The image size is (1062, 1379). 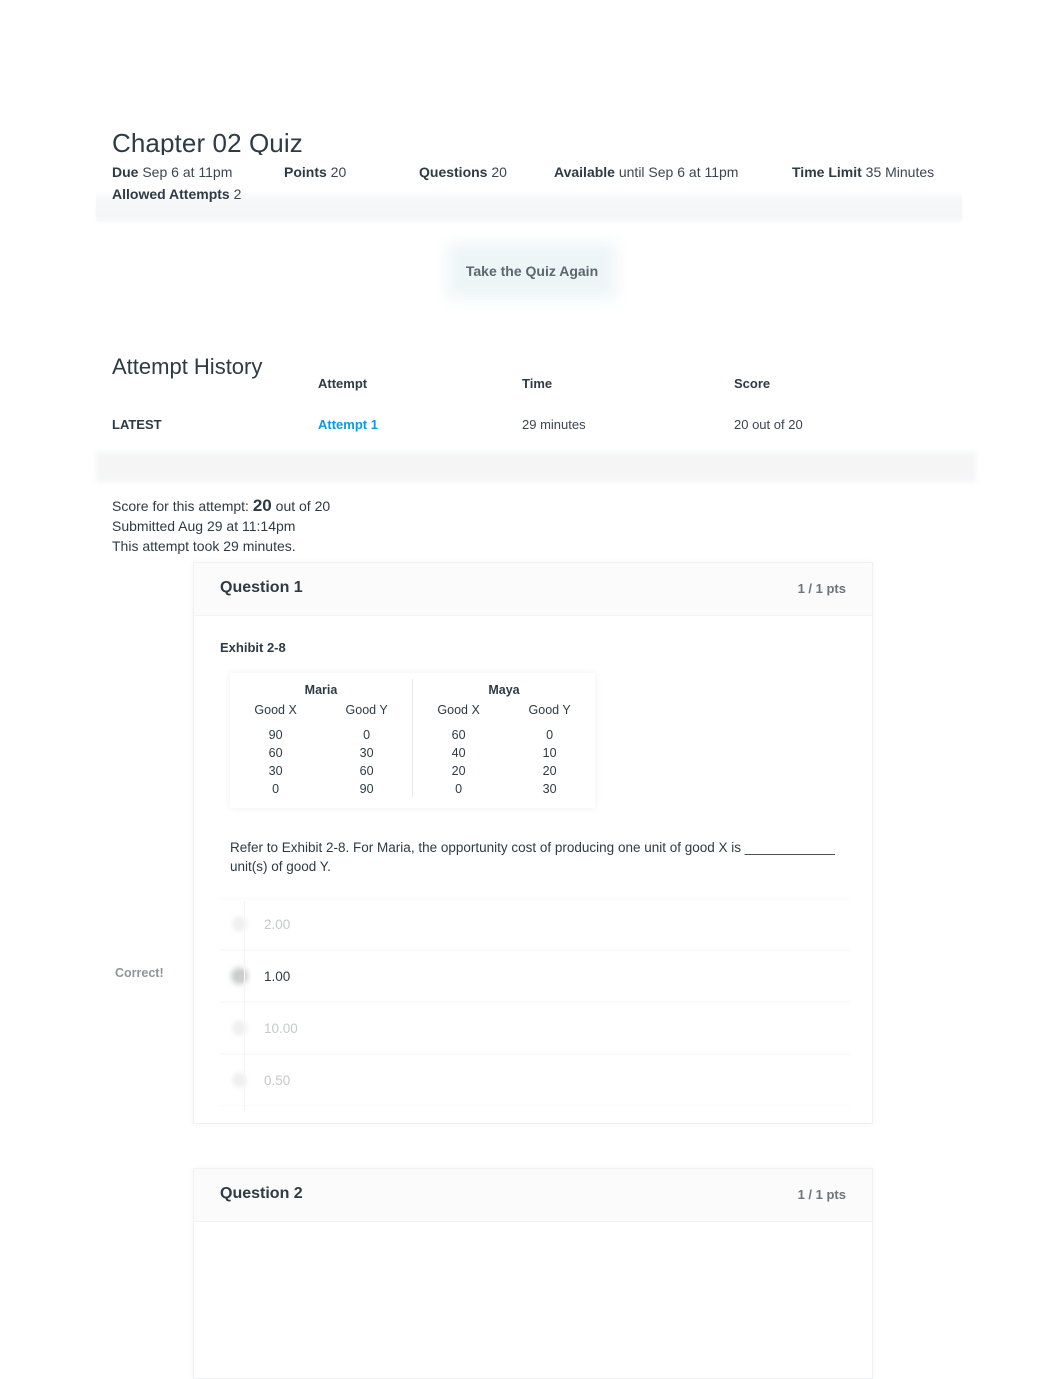 What do you see at coordinates (504, 789) in the screenshot?
I see `table-row: 0 30` at bounding box center [504, 789].